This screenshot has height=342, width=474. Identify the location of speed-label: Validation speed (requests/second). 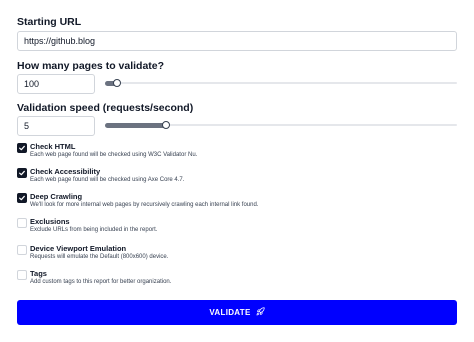
(105, 108).